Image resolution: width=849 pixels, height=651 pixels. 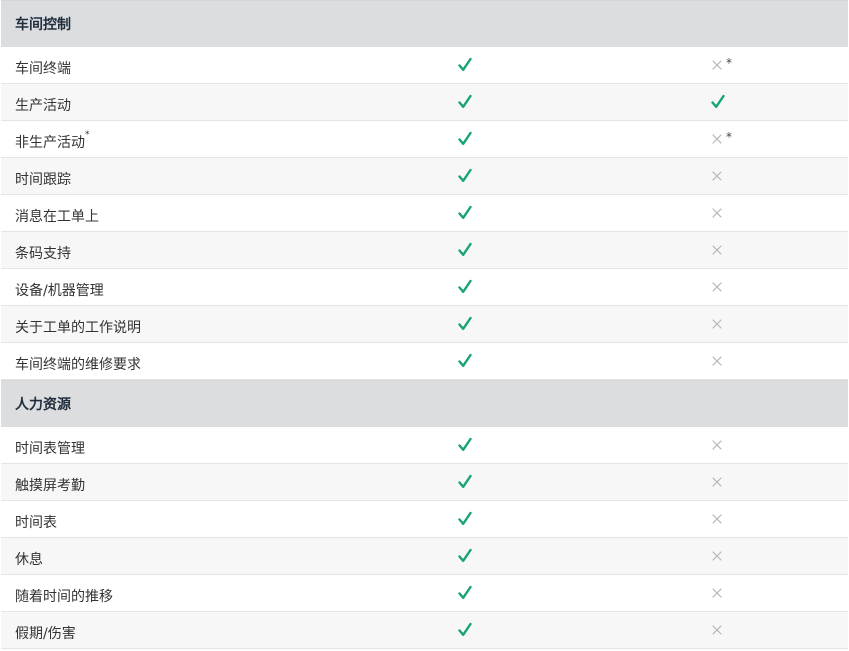 I want to click on feature-label: 生产活动, so click(x=43, y=105).